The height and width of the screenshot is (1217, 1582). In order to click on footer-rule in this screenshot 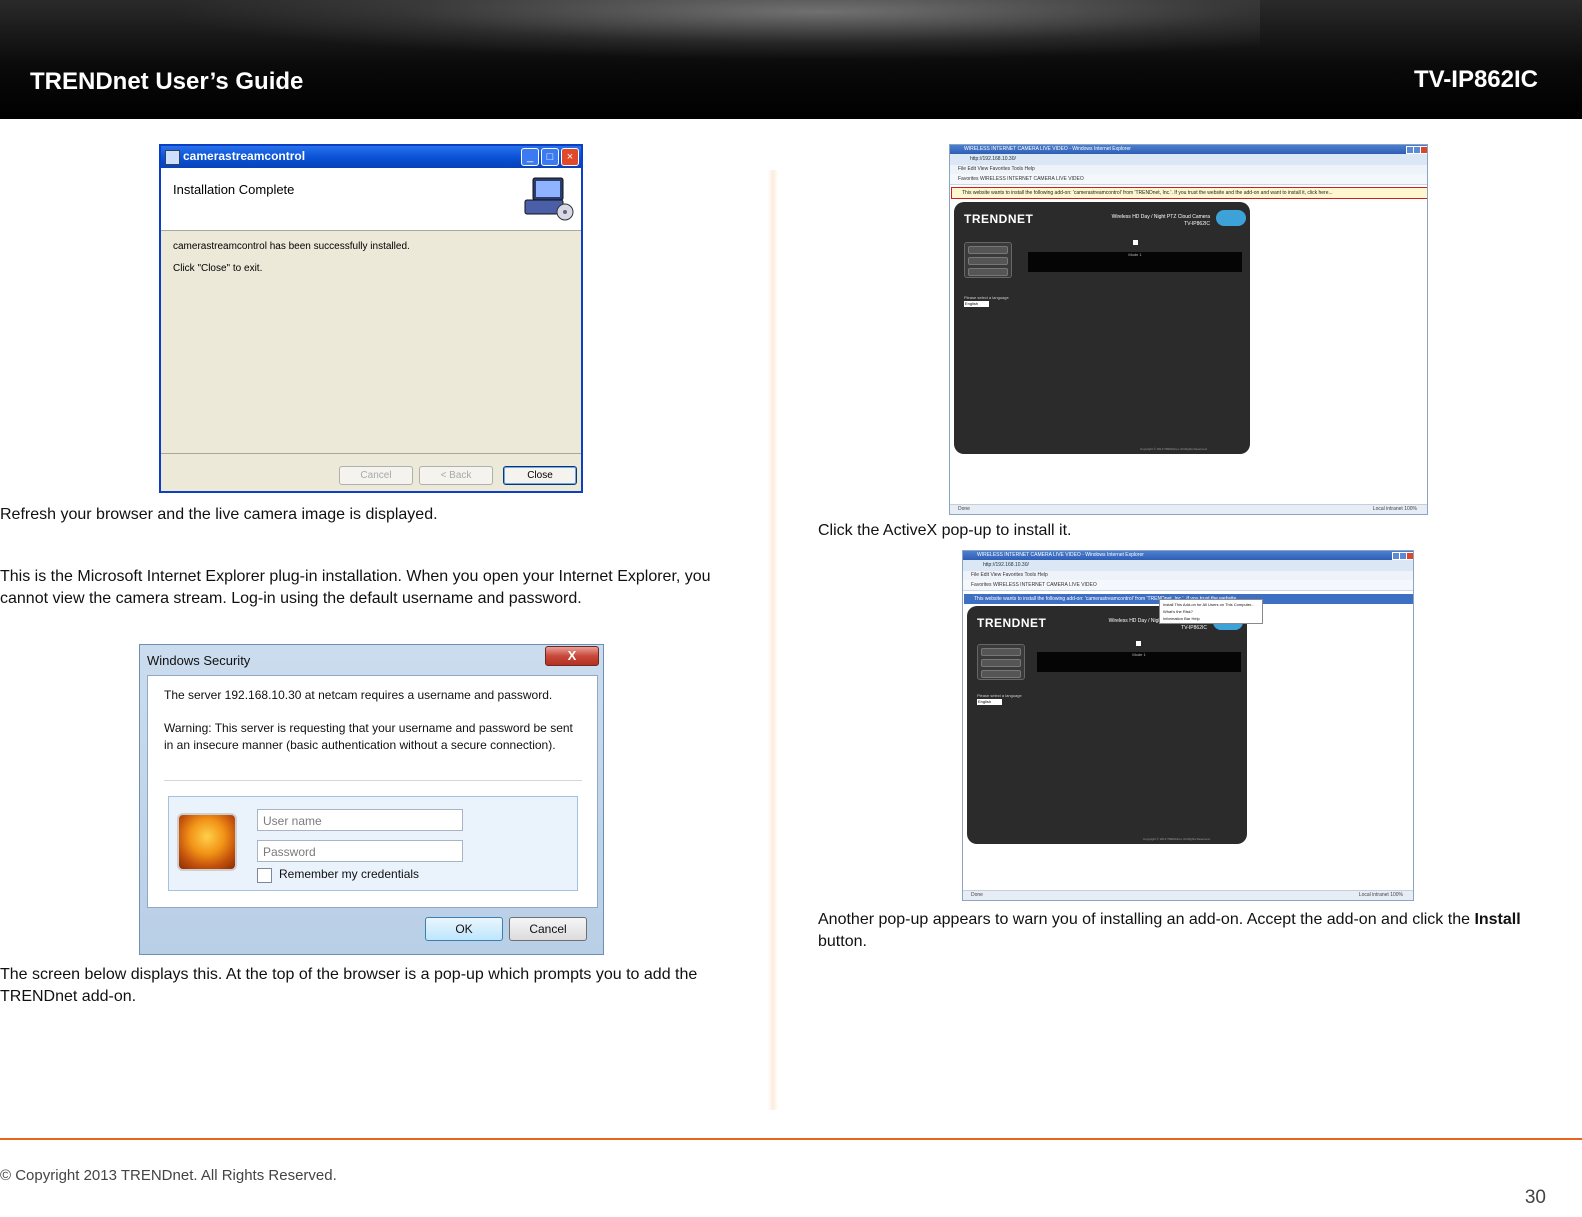, I will do `click(791, 1139)`.